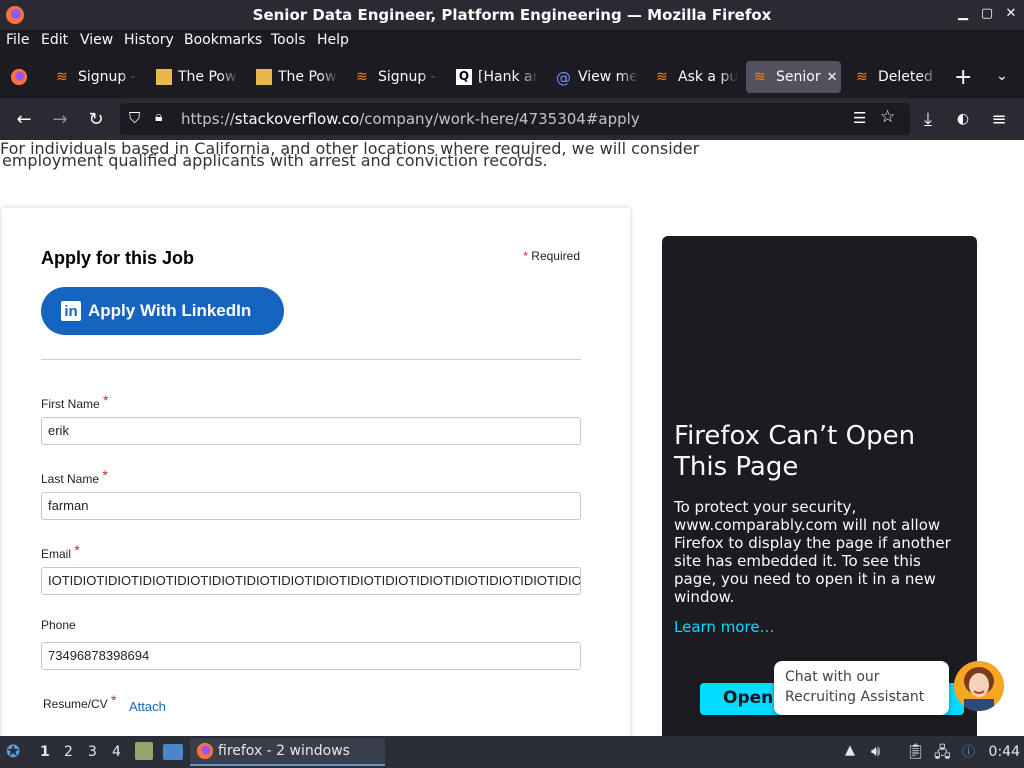  What do you see at coordinates (493, 77) in the screenshot?
I see `tab-hank: Q [Hank ar` at bounding box center [493, 77].